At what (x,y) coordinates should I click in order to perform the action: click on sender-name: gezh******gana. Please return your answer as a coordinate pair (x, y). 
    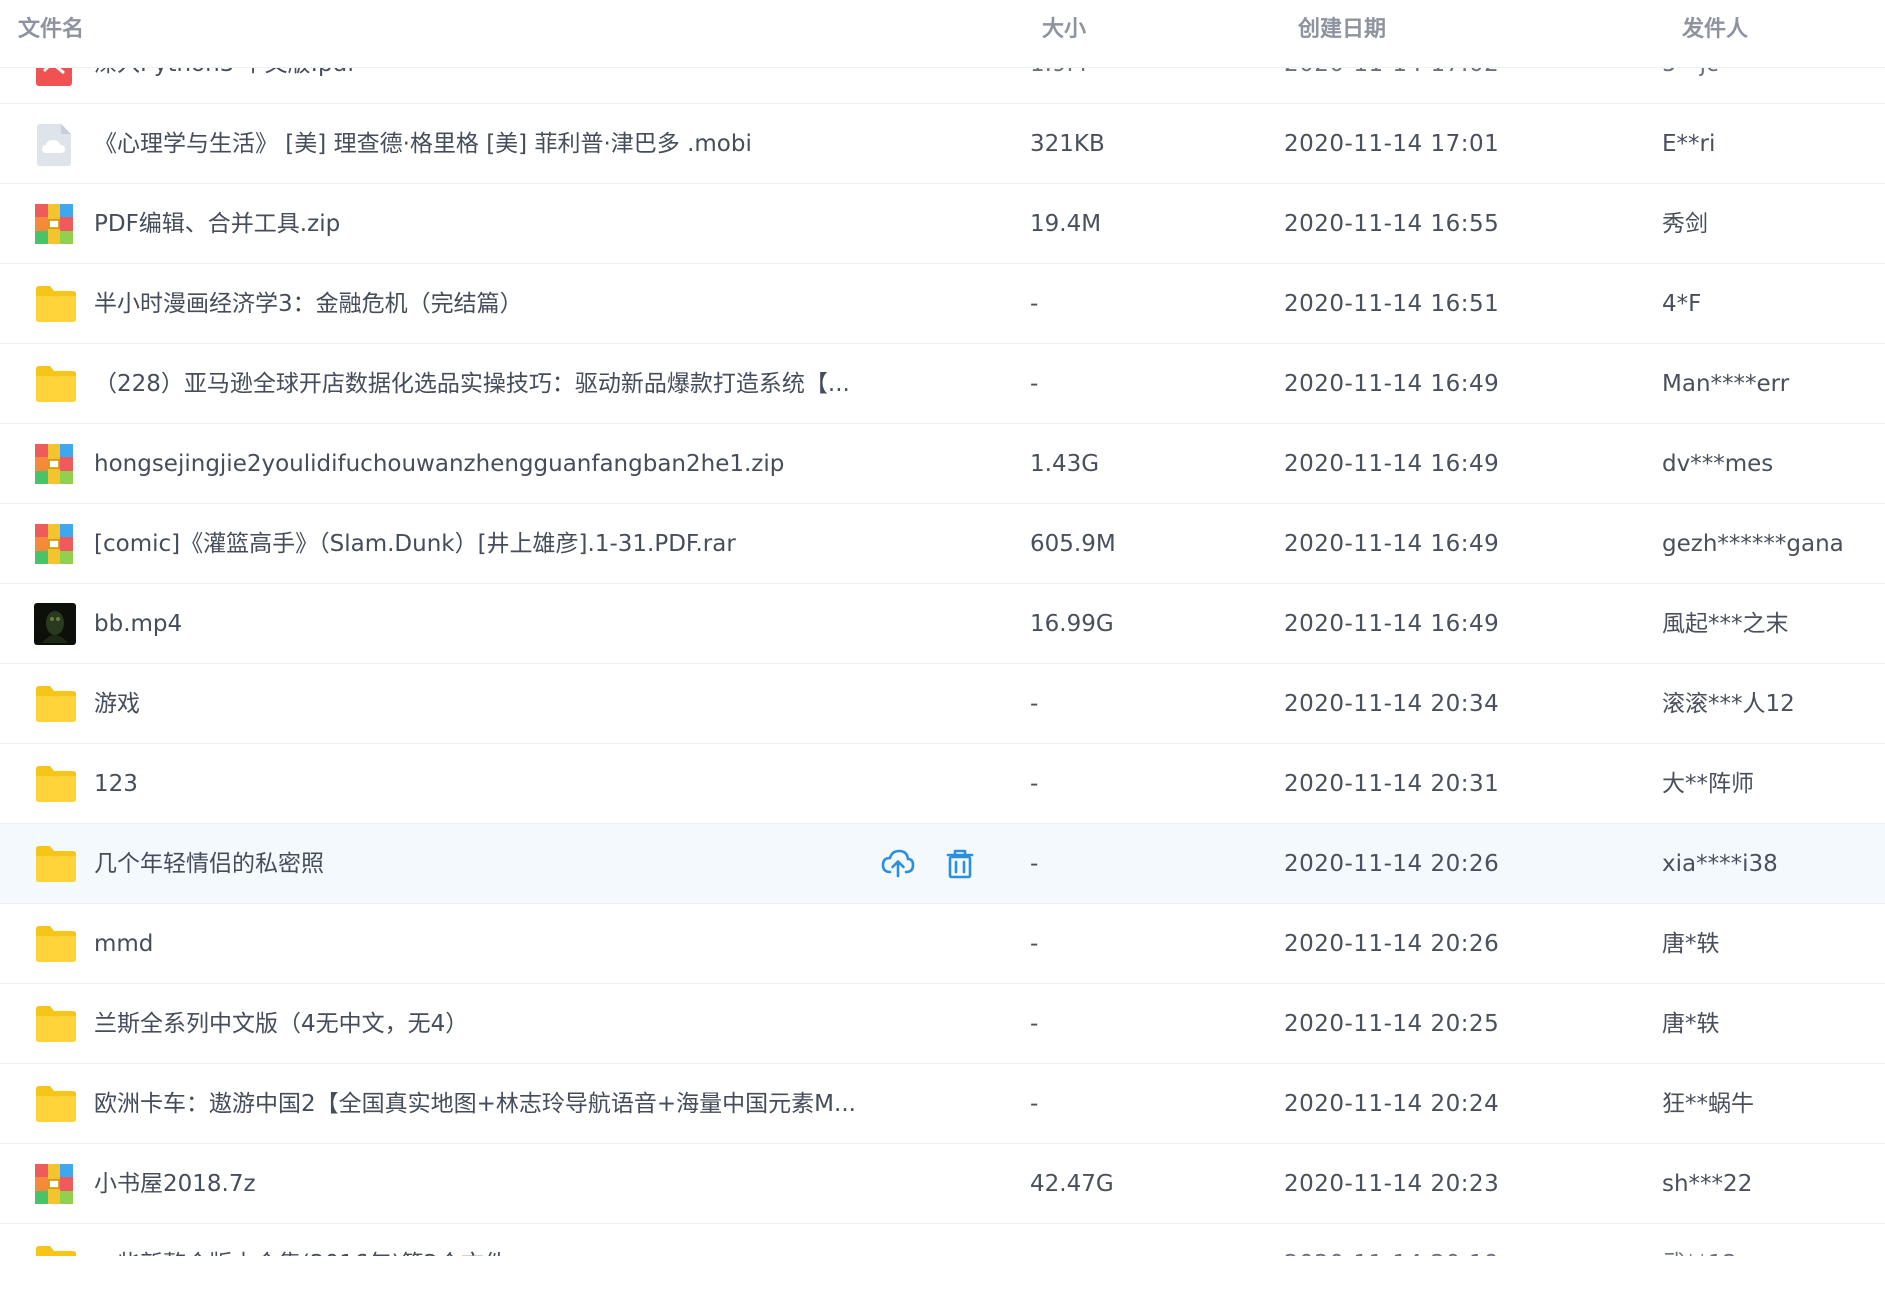
    Looking at the image, I should click on (1753, 544).